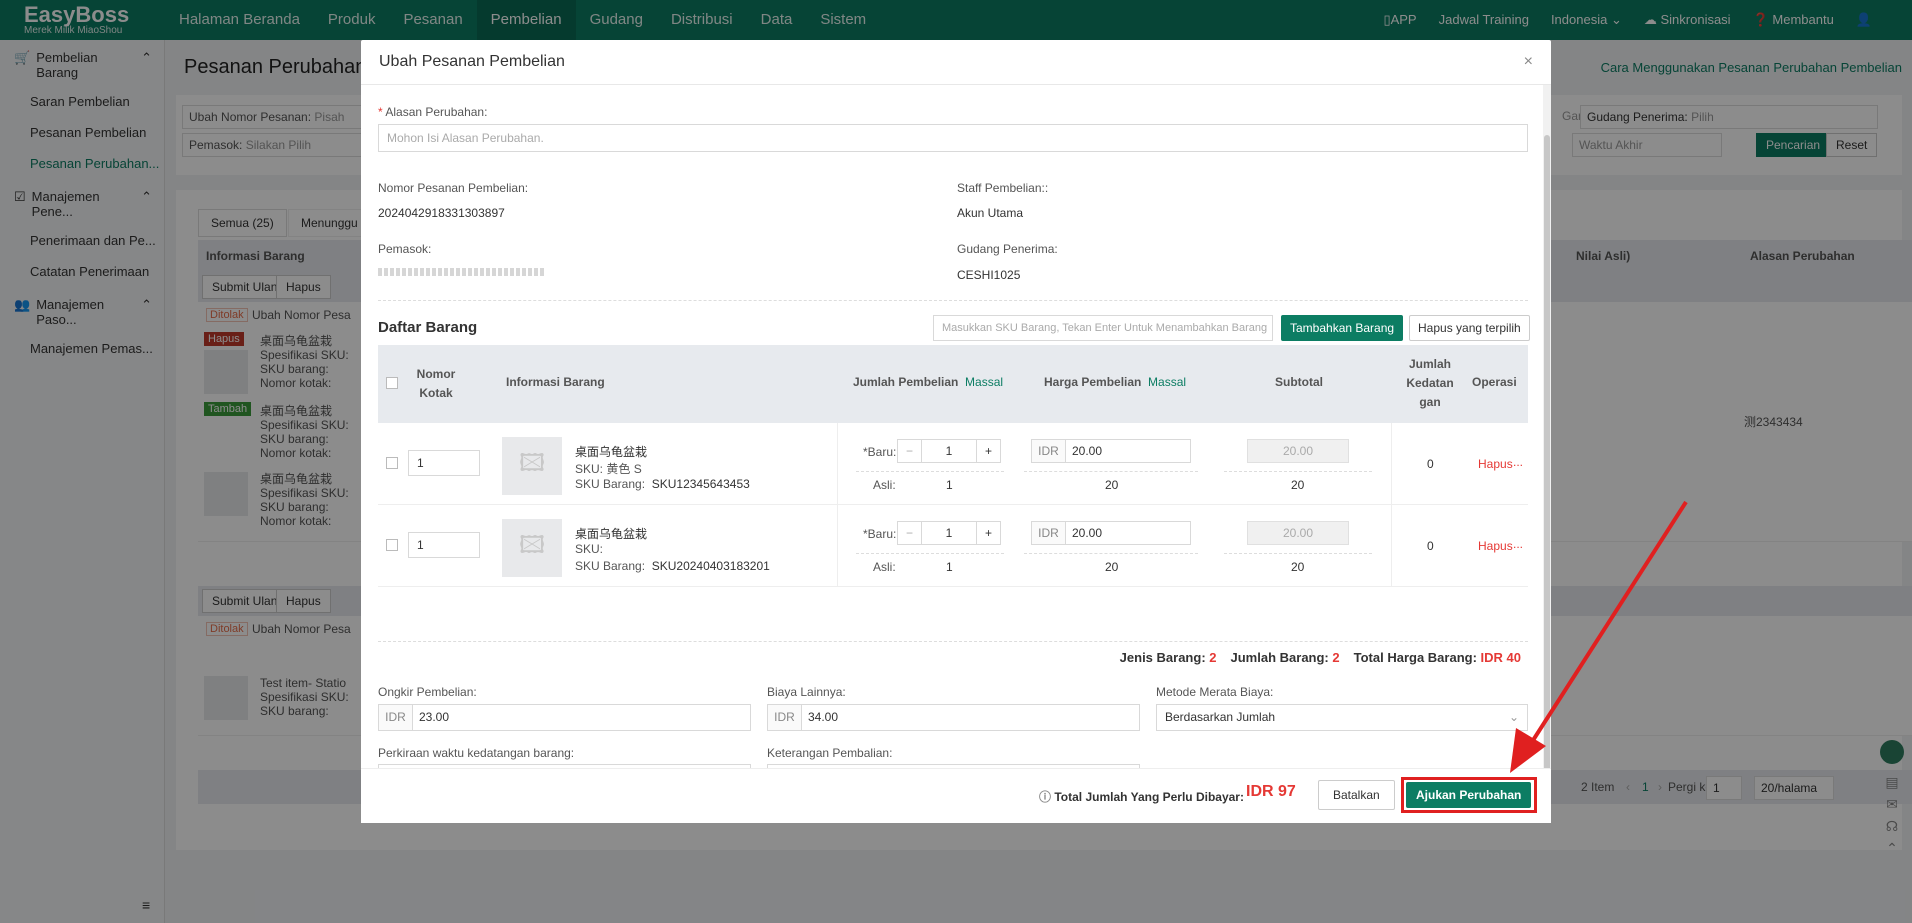  I want to click on warehouse-value: CESHI1025, so click(989, 275).